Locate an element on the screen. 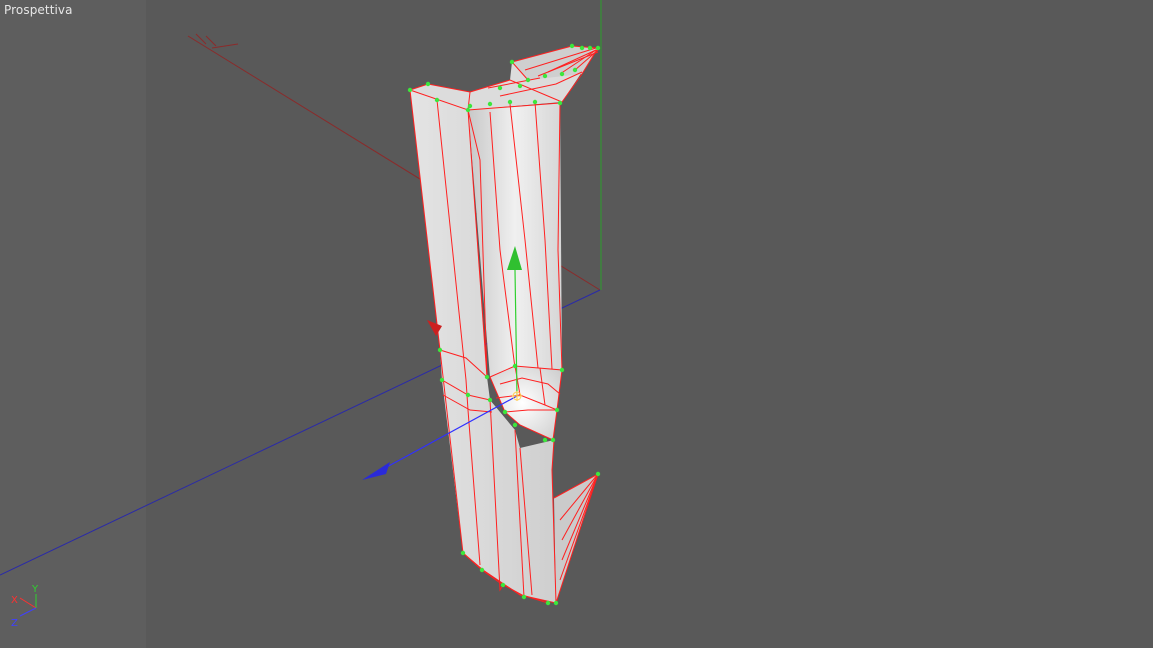 The width and height of the screenshot is (1153, 648). gizmo-z-arrow is located at coordinates (376, 471).